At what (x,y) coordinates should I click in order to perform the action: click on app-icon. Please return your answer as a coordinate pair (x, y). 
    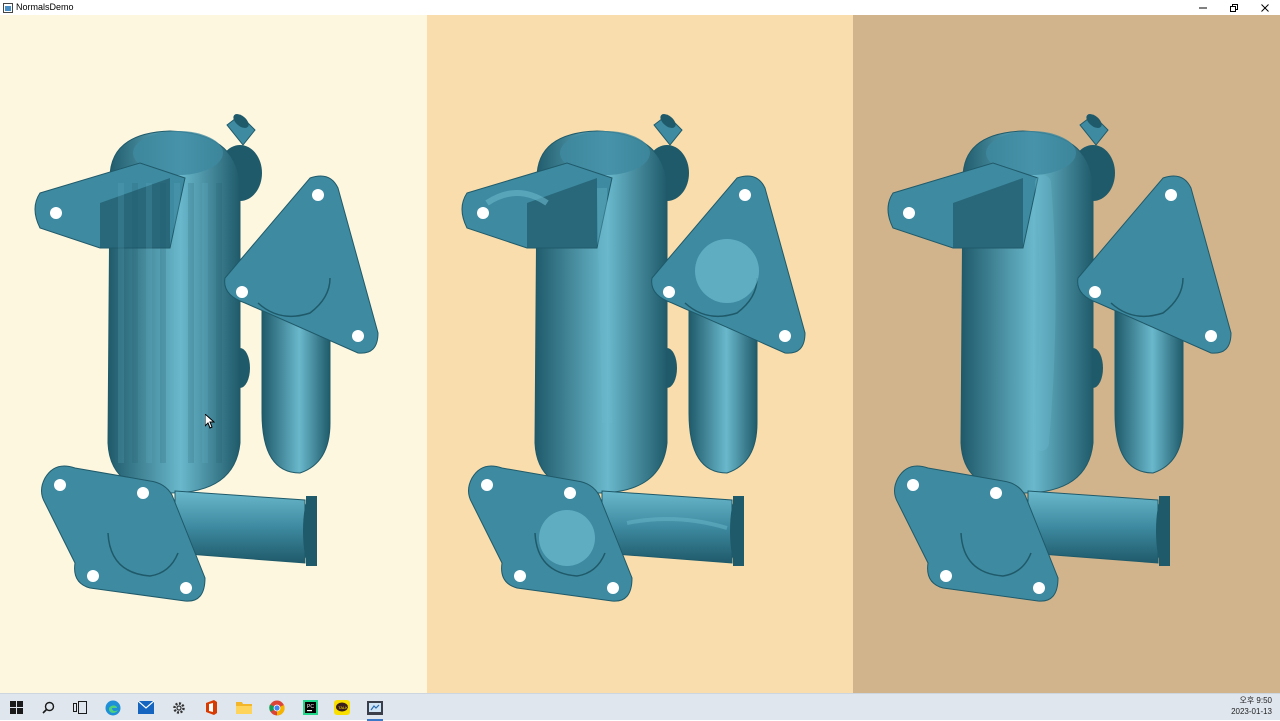
    Looking at the image, I should click on (8, 7).